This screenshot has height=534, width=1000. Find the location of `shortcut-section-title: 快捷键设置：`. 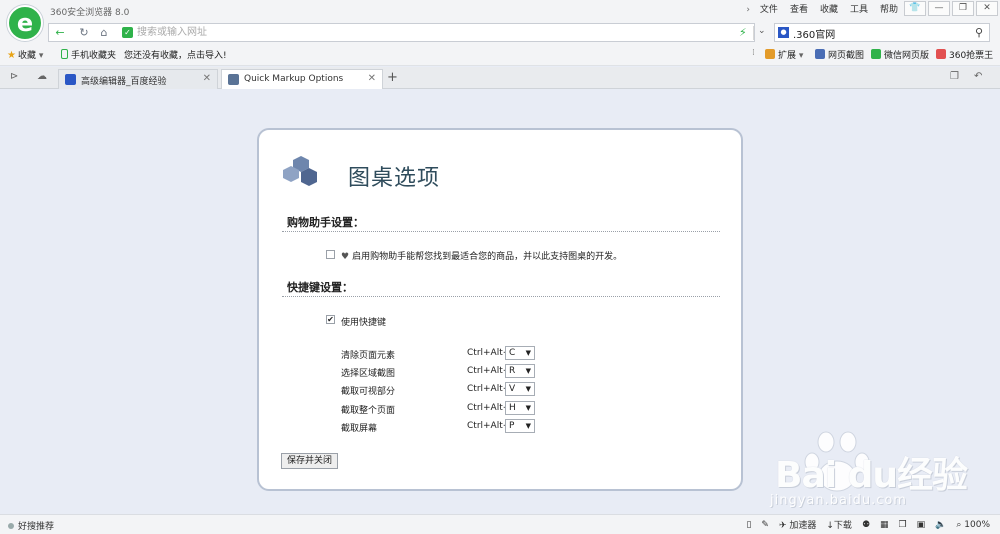

shortcut-section-title: 快捷键设置： is located at coordinates (320, 287).